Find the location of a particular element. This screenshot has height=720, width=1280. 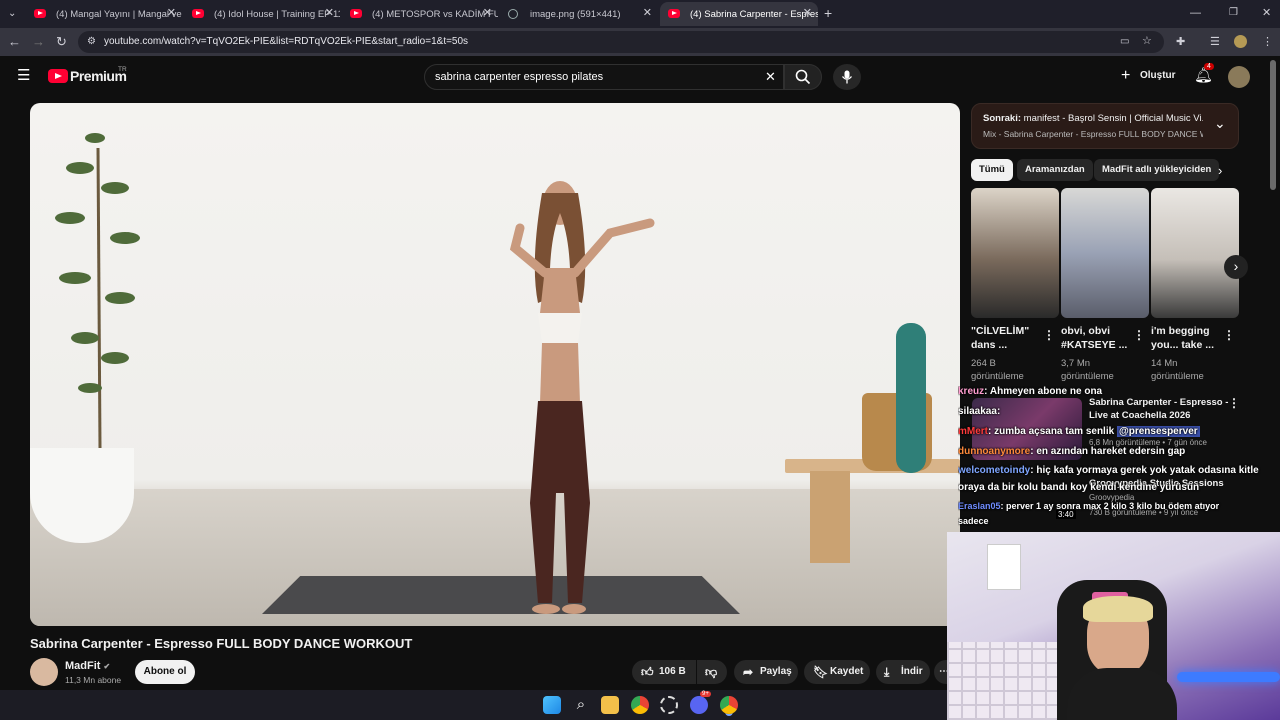

streamer-webcam is located at coordinates (1113, 626).